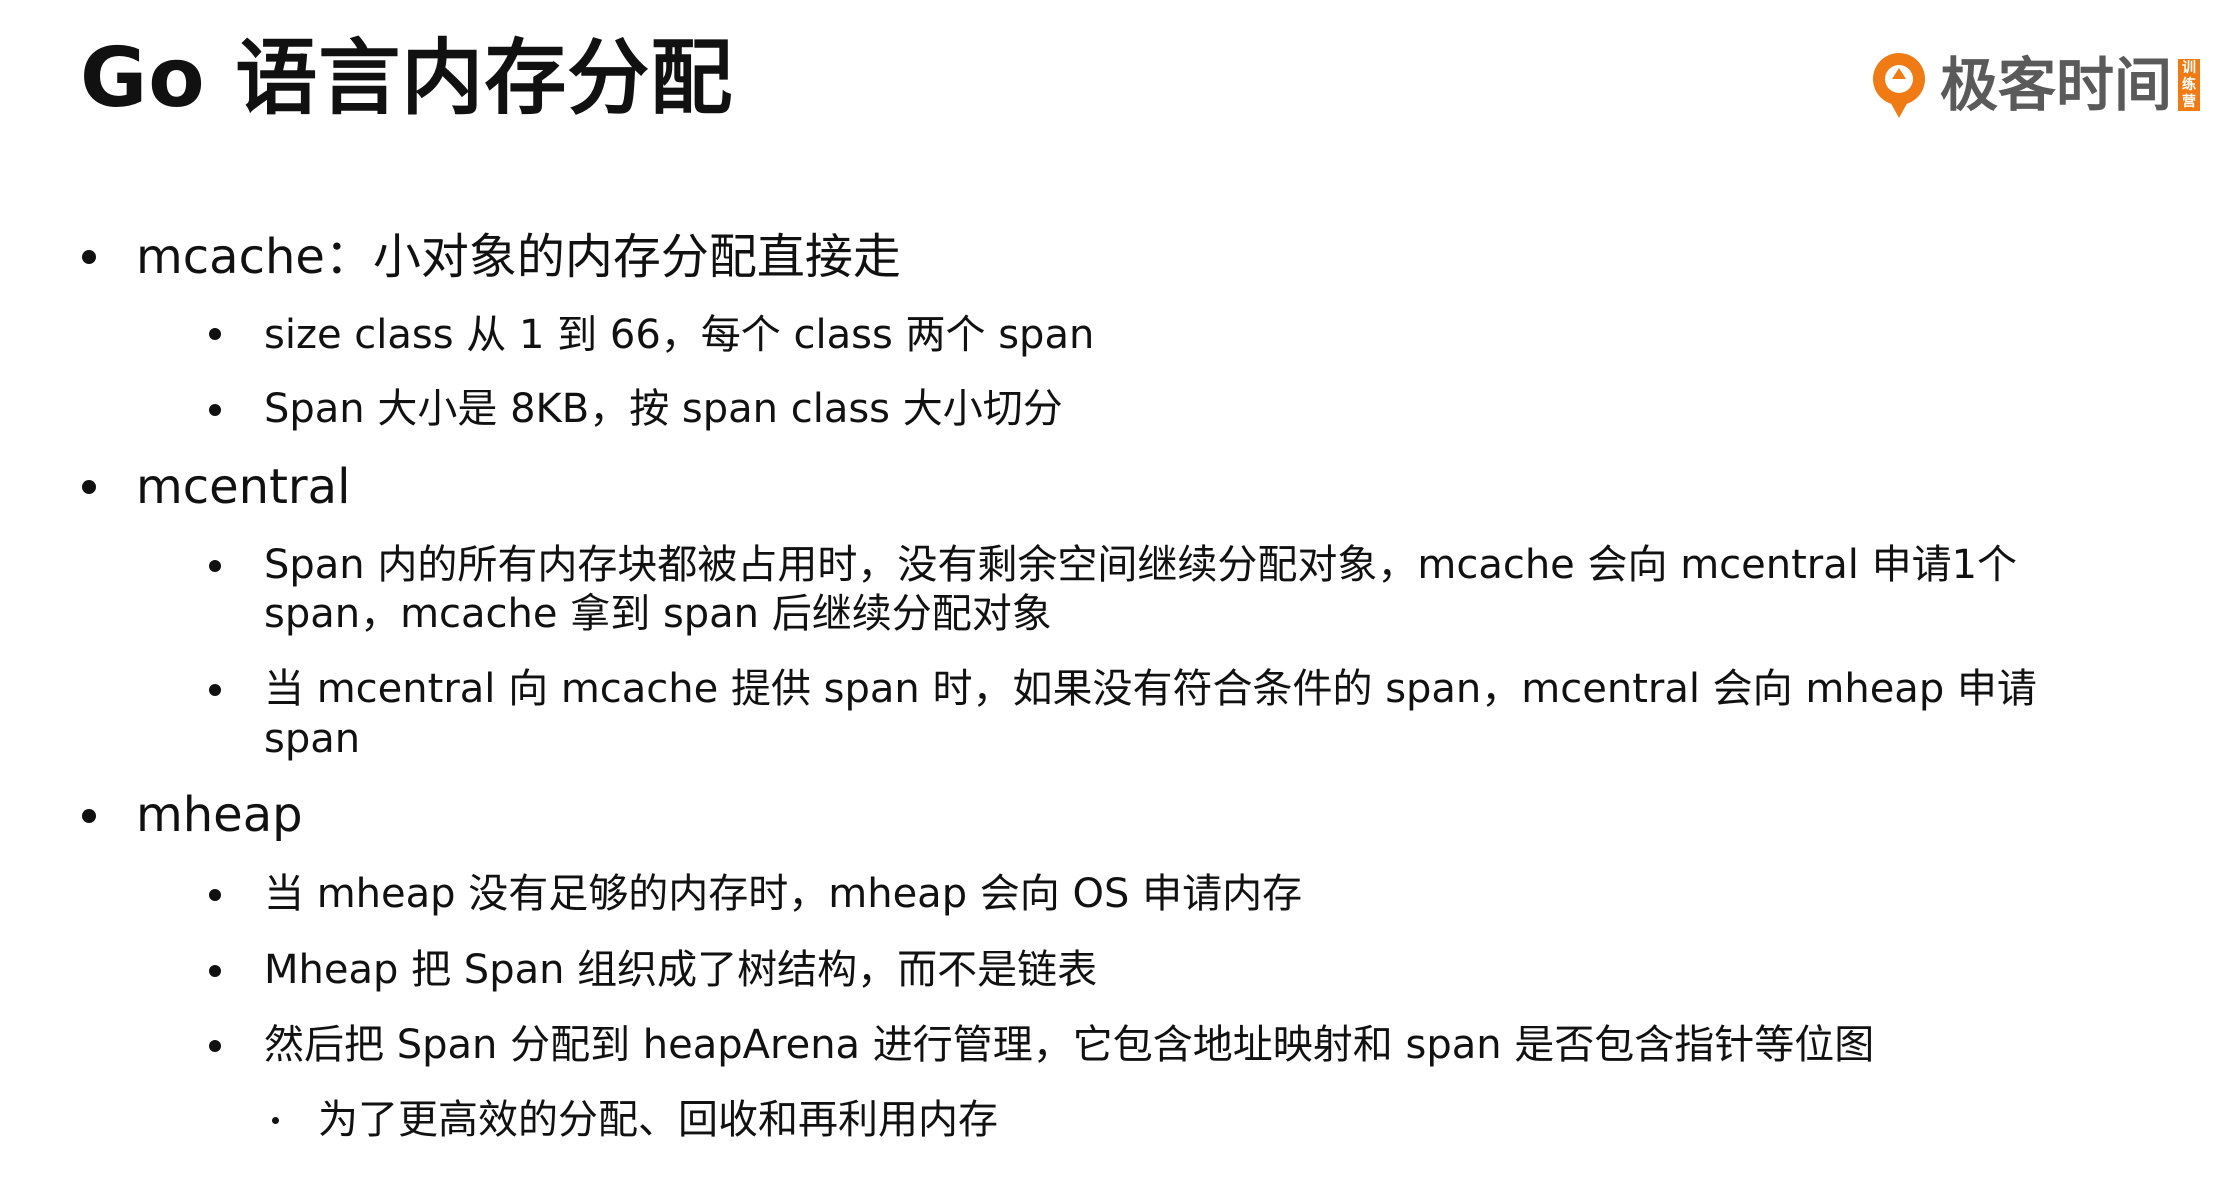 The height and width of the screenshot is (1204, 2240). What do you see at coordinates (783, 894) in the screenshot?
I see `bullet-mheap-os: 当 mheap 没有足够的内存时，mheap 会向 OS 申请内存` at bounding box center [783, 894].